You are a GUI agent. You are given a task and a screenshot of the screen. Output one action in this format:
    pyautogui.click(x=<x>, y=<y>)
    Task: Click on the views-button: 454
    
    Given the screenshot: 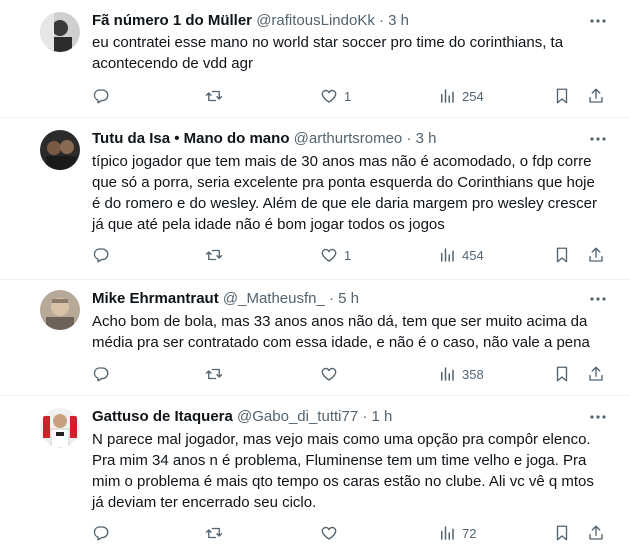 What is the action you would take?
    pyautogui.click(x=461, y=255)
    